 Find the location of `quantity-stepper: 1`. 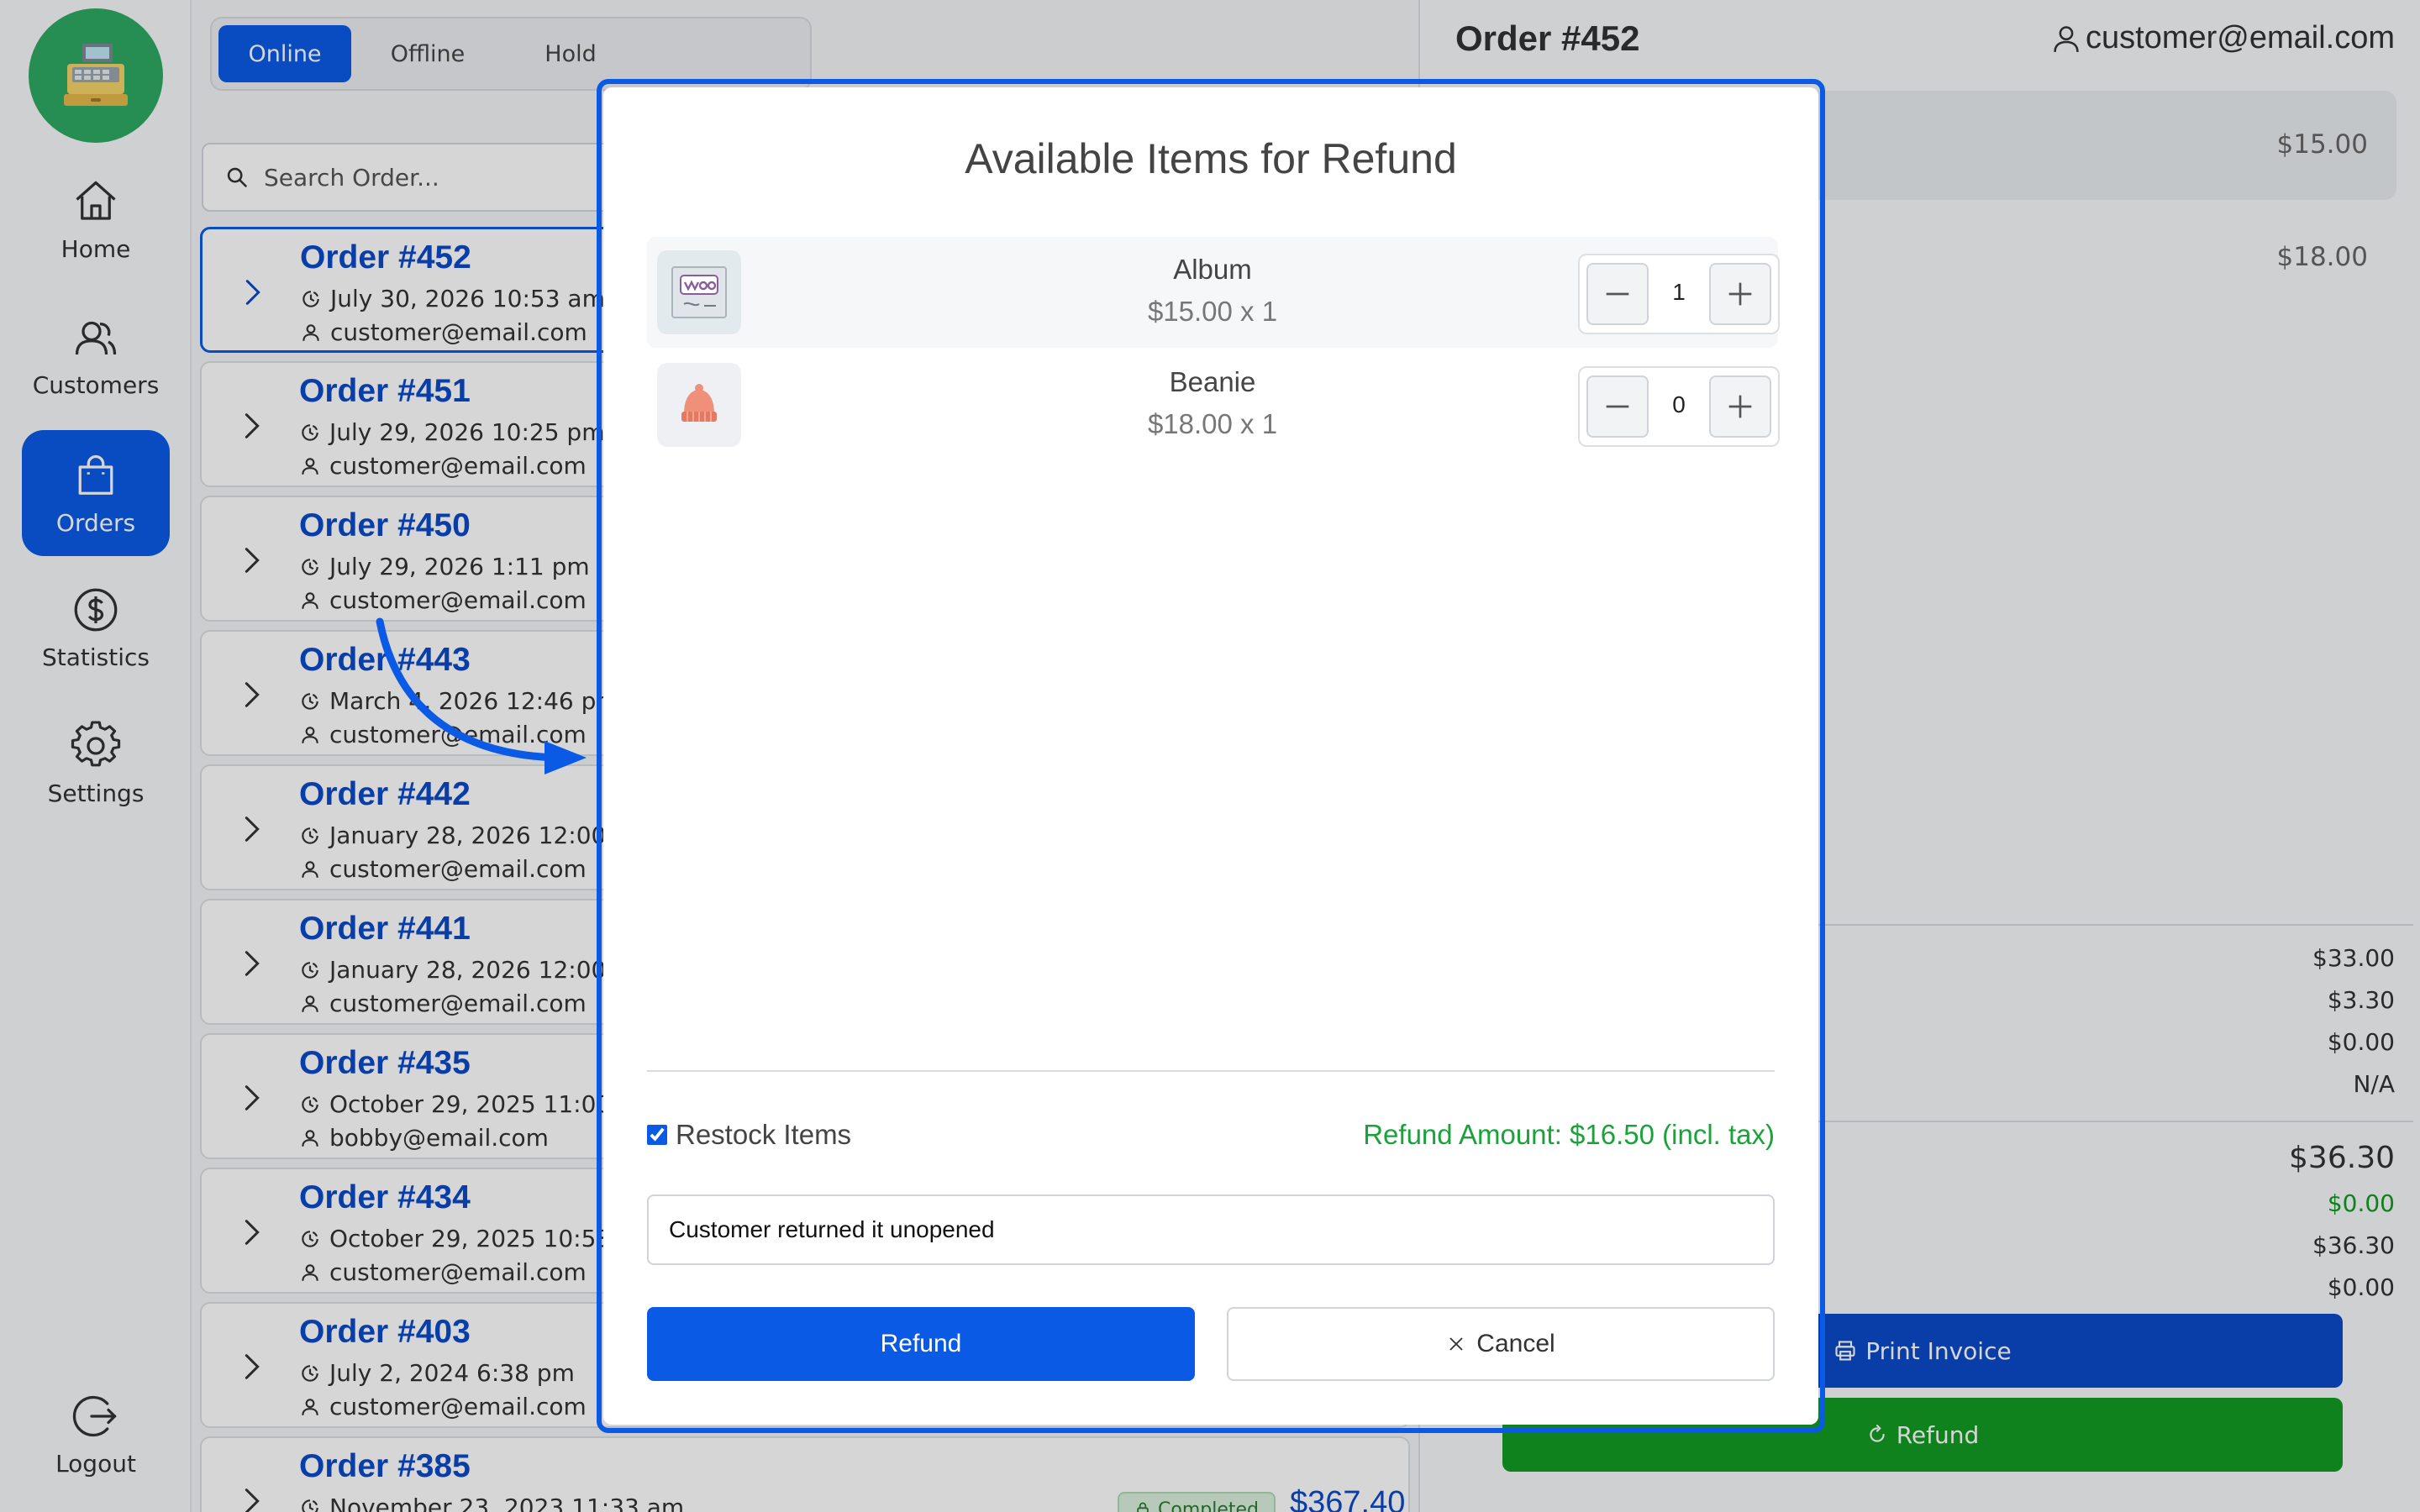

quantity-stepper: 1 is located at coordinates (1679, 294).